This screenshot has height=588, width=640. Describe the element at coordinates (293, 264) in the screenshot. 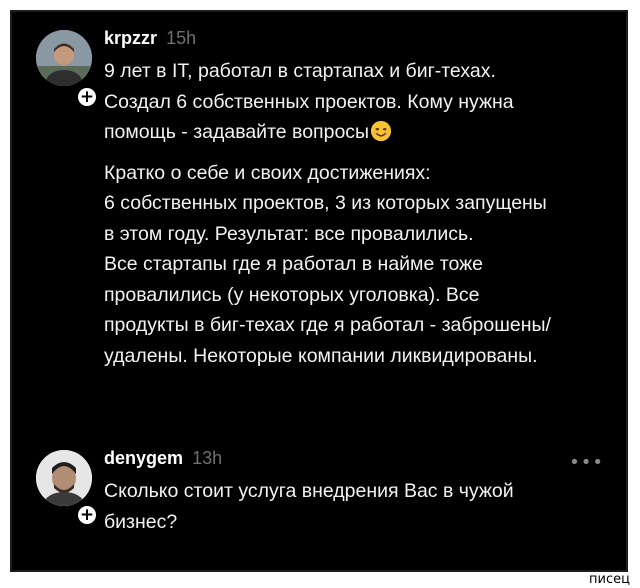

I see `comment-line: Все стартапы где я работал в найме тоже` at that location.